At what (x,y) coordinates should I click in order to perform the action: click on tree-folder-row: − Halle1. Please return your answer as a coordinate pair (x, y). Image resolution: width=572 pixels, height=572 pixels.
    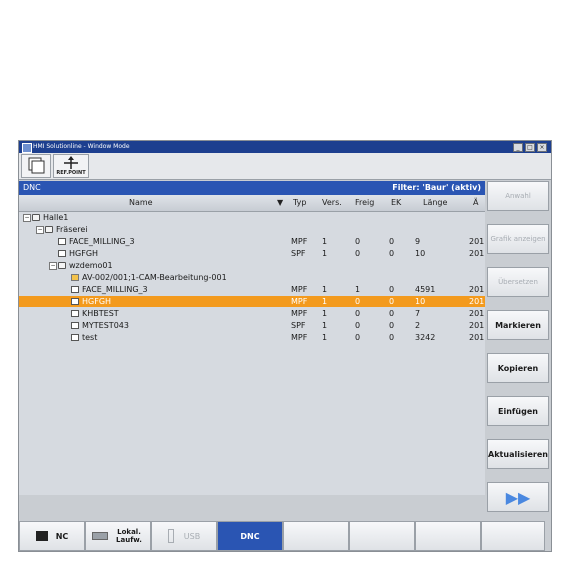
    Looking at the image, I should click on (252, 217).